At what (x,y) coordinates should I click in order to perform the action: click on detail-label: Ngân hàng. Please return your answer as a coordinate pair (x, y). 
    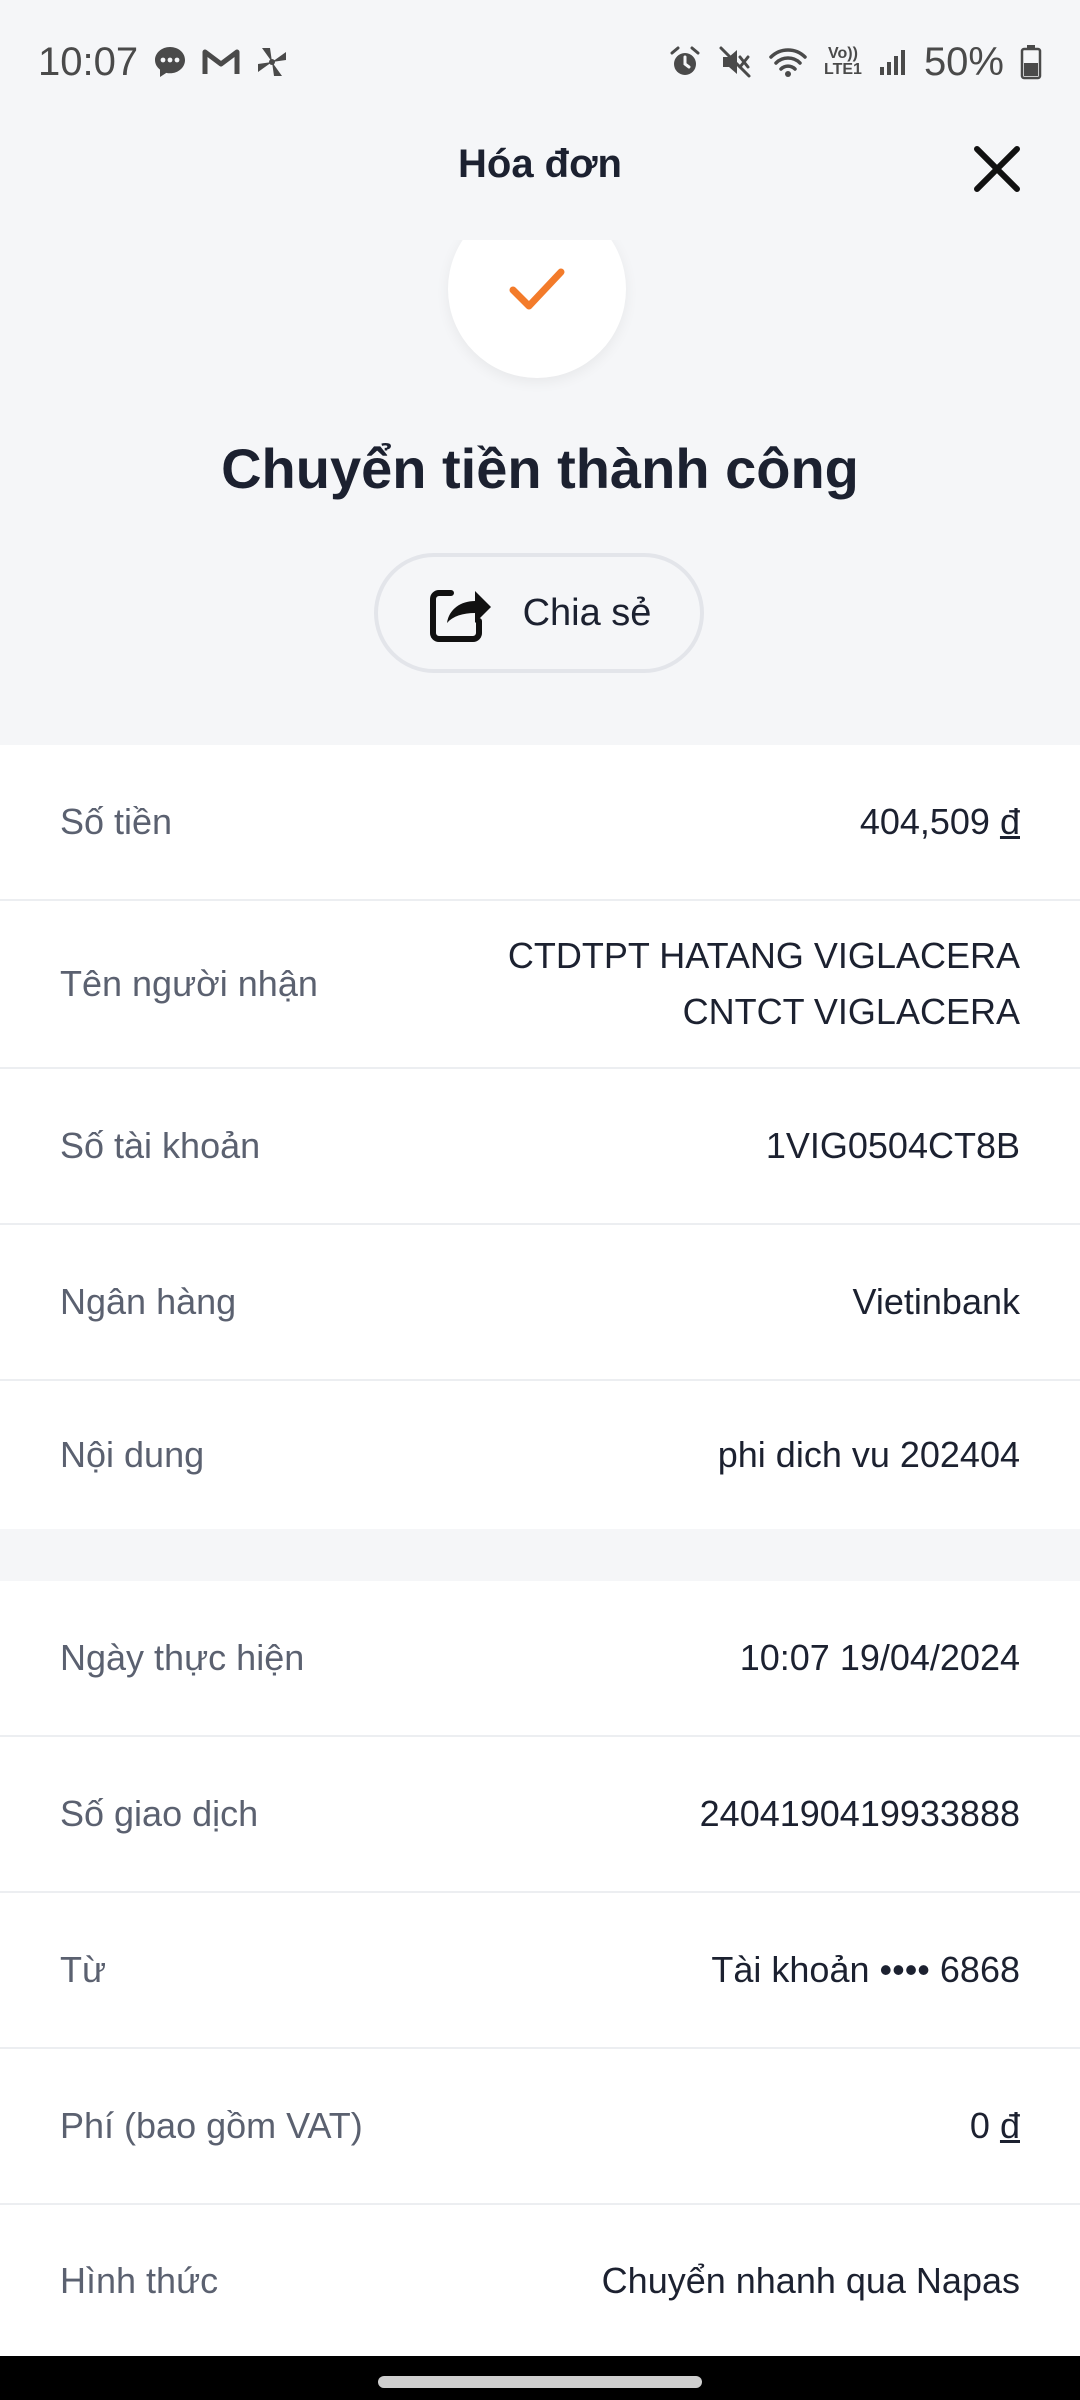
    Looking at the image, I should click on (148, 1301).